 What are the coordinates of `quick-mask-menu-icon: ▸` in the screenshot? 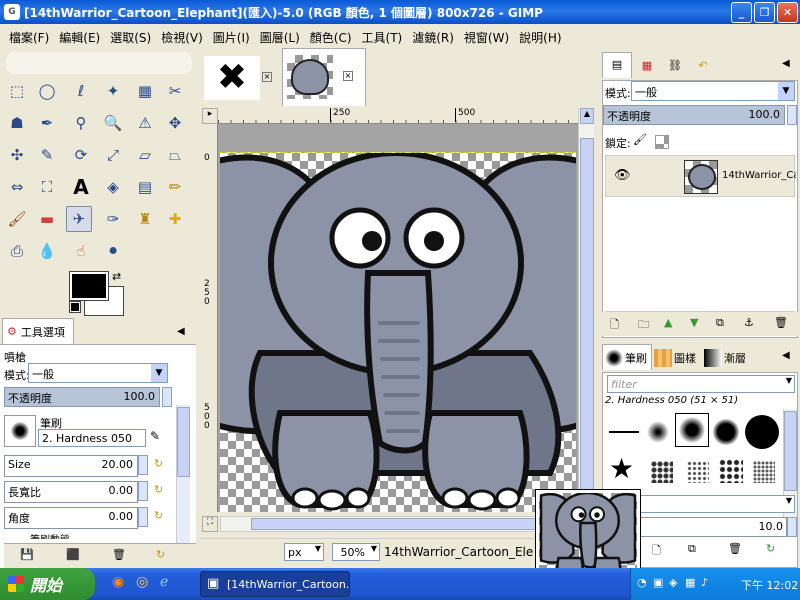 It's located at (210, 116).